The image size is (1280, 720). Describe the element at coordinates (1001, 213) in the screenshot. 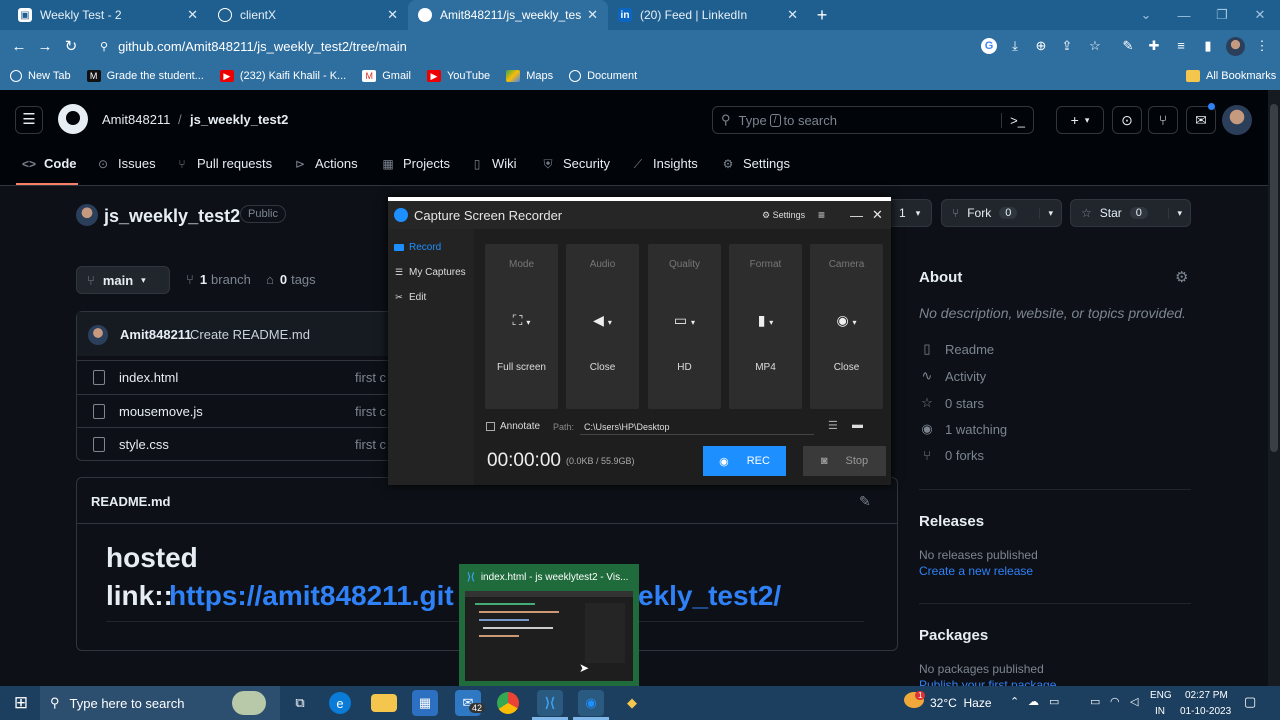

I see `fork-button: ⑂ Fork 0 ▾` at that location.